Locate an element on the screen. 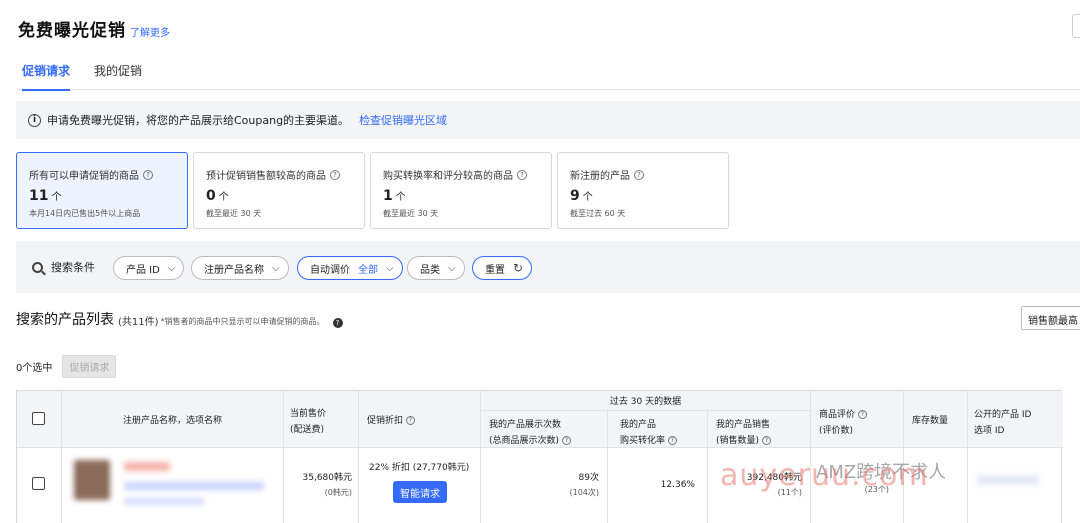  select-all-checkbox is located at coordinates (38, 418).